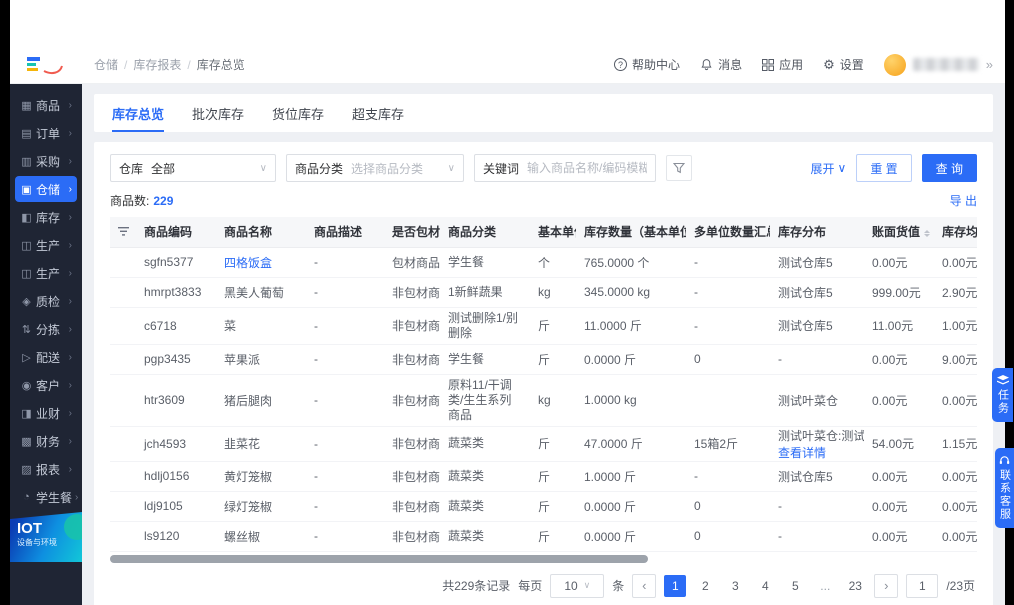 Image resolution: width=1014 pixels, height=605 pixels. I want to click on column-header-1: 商品名称, so click(261, 232).